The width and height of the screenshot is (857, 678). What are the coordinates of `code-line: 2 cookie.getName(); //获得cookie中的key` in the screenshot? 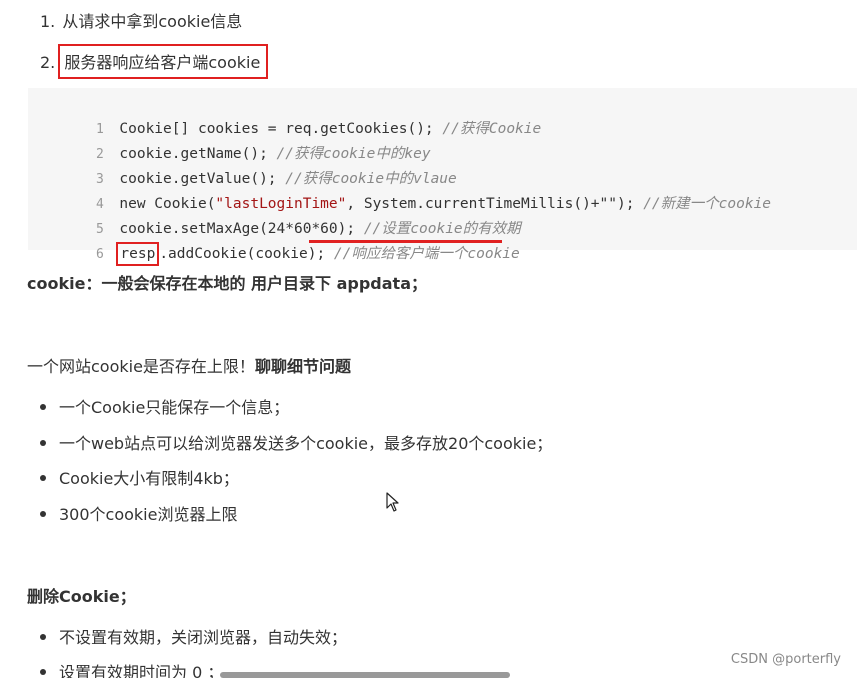 It's located at (229, 139).